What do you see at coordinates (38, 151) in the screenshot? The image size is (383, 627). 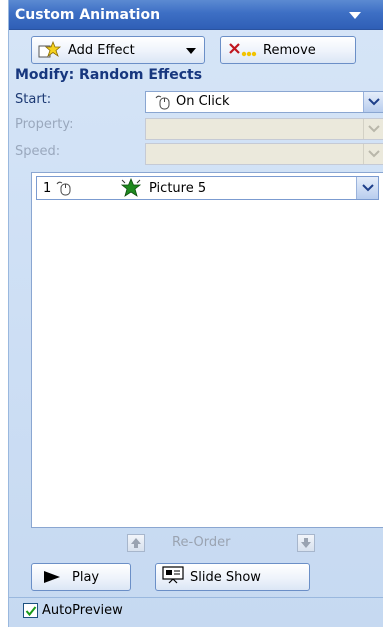 I see `speed-label: Speed:` at bounding box center [38, 151].